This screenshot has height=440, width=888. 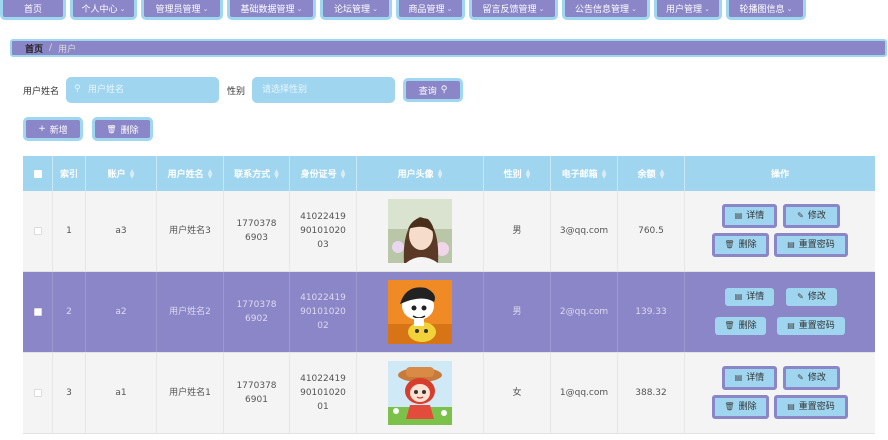 What do you see at coordinates (182, 10) in the screenshot?
I see `nav-item-admin: 管理员管理 ⌄` at bounding box center [182, 10].